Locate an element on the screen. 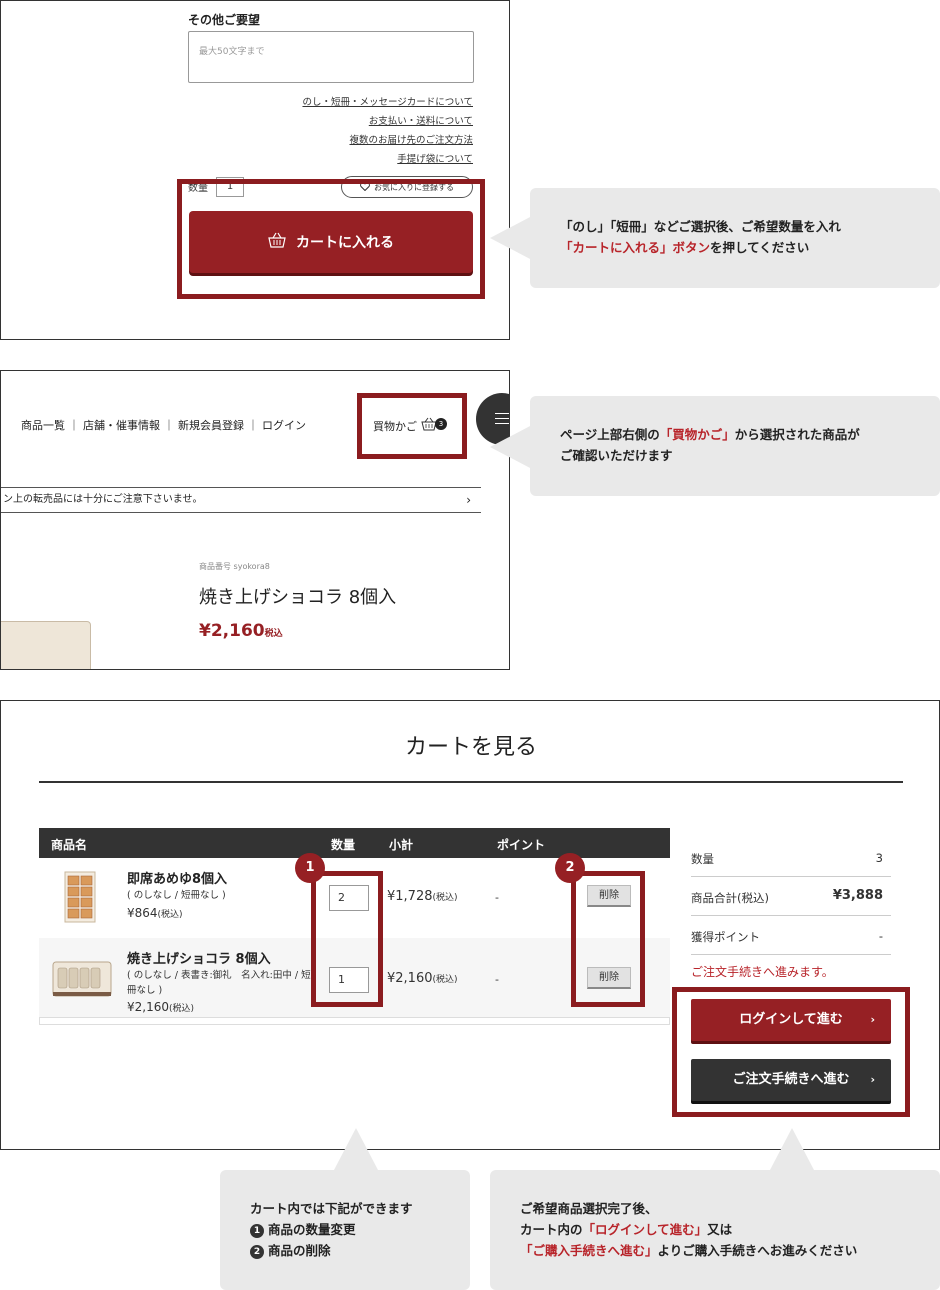  callout-line: 「のし」「短冊」などご選択後、ご希望数量を入れ is located at coordinates (700, 226).